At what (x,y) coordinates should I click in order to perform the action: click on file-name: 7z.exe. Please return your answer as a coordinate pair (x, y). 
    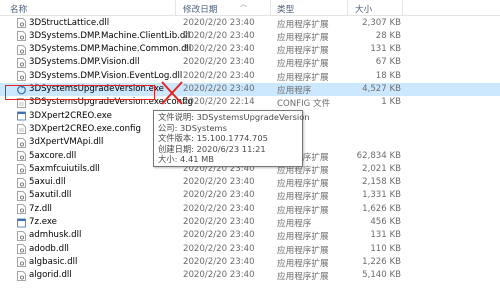
    Looking at the image, I should click on (43, 222).